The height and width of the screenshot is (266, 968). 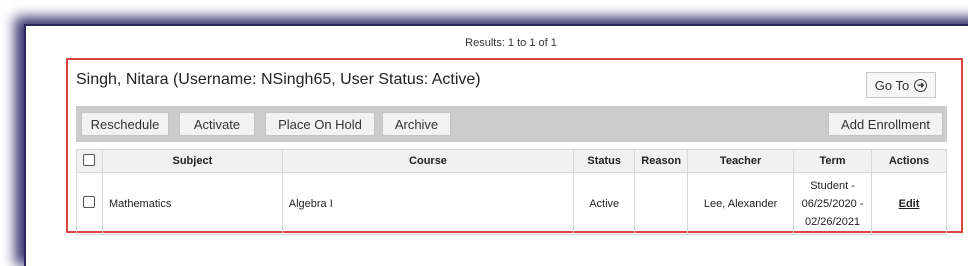 I want to click on header-status: Status, so click(x=604, y=161).